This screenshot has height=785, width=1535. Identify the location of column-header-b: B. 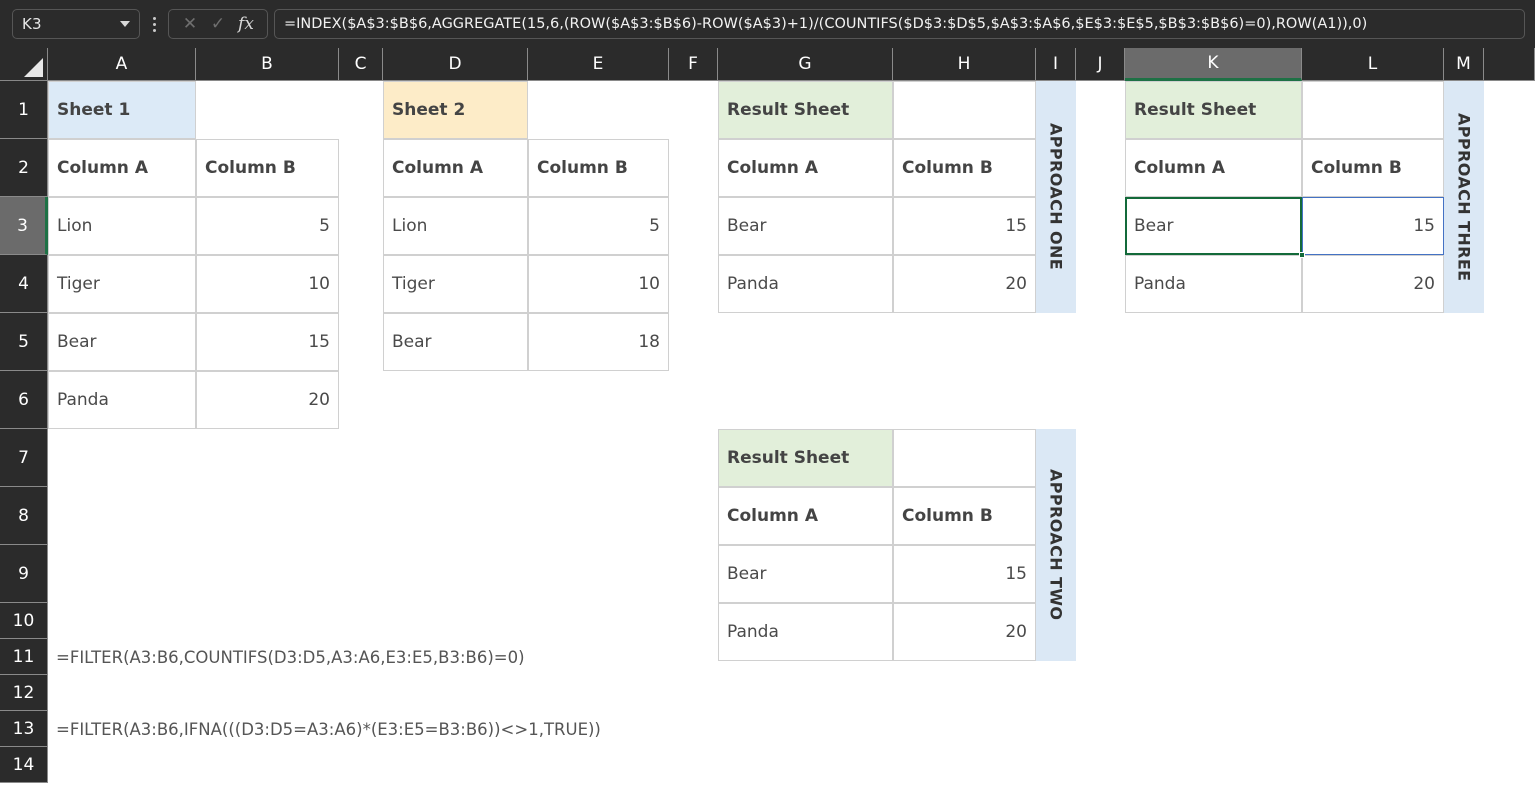
(267, 64).